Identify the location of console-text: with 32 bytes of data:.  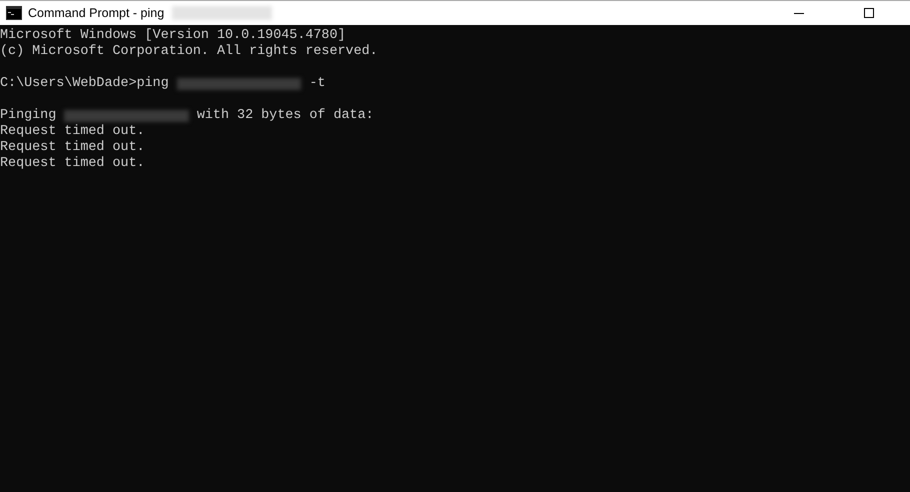
(285, 116).